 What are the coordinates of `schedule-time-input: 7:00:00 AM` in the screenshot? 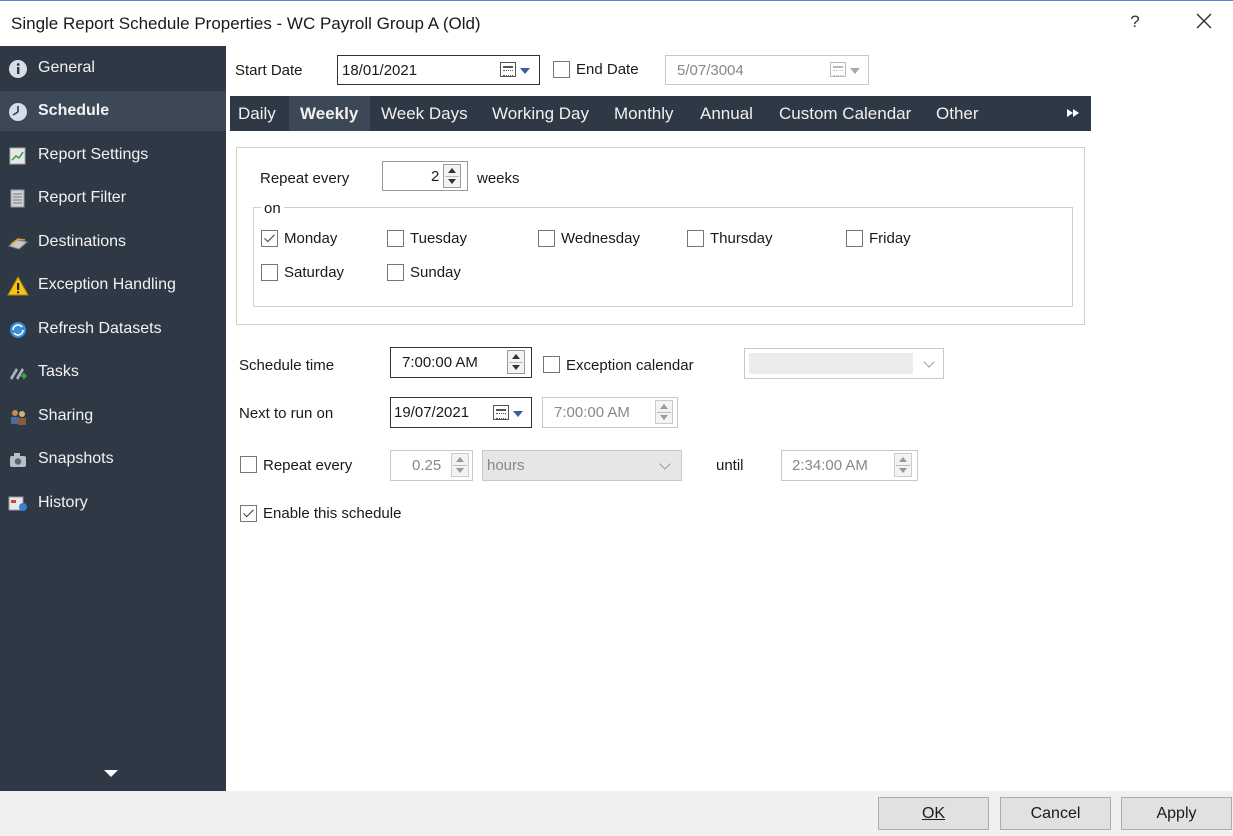 It's located at (461, 362).